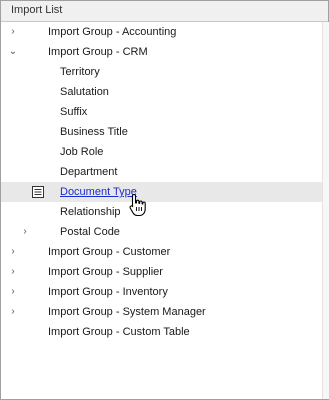  Describe the element at coordinates (325, 210) in the screenshot. I see `vertical-scrollbar-track` at that location.